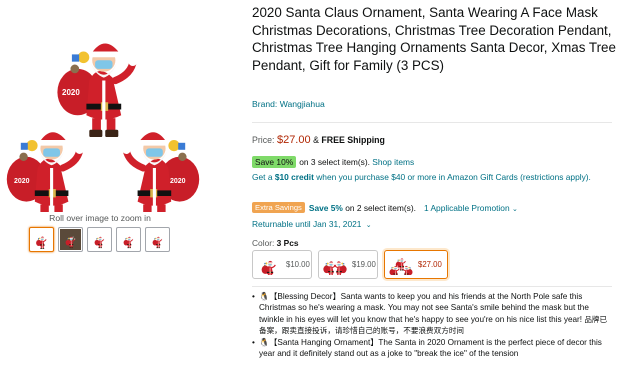 The height and width of the screenshot is (376, 624). I want to click on promotion-label: 1 Applicable Promotion, so click(466, 207).